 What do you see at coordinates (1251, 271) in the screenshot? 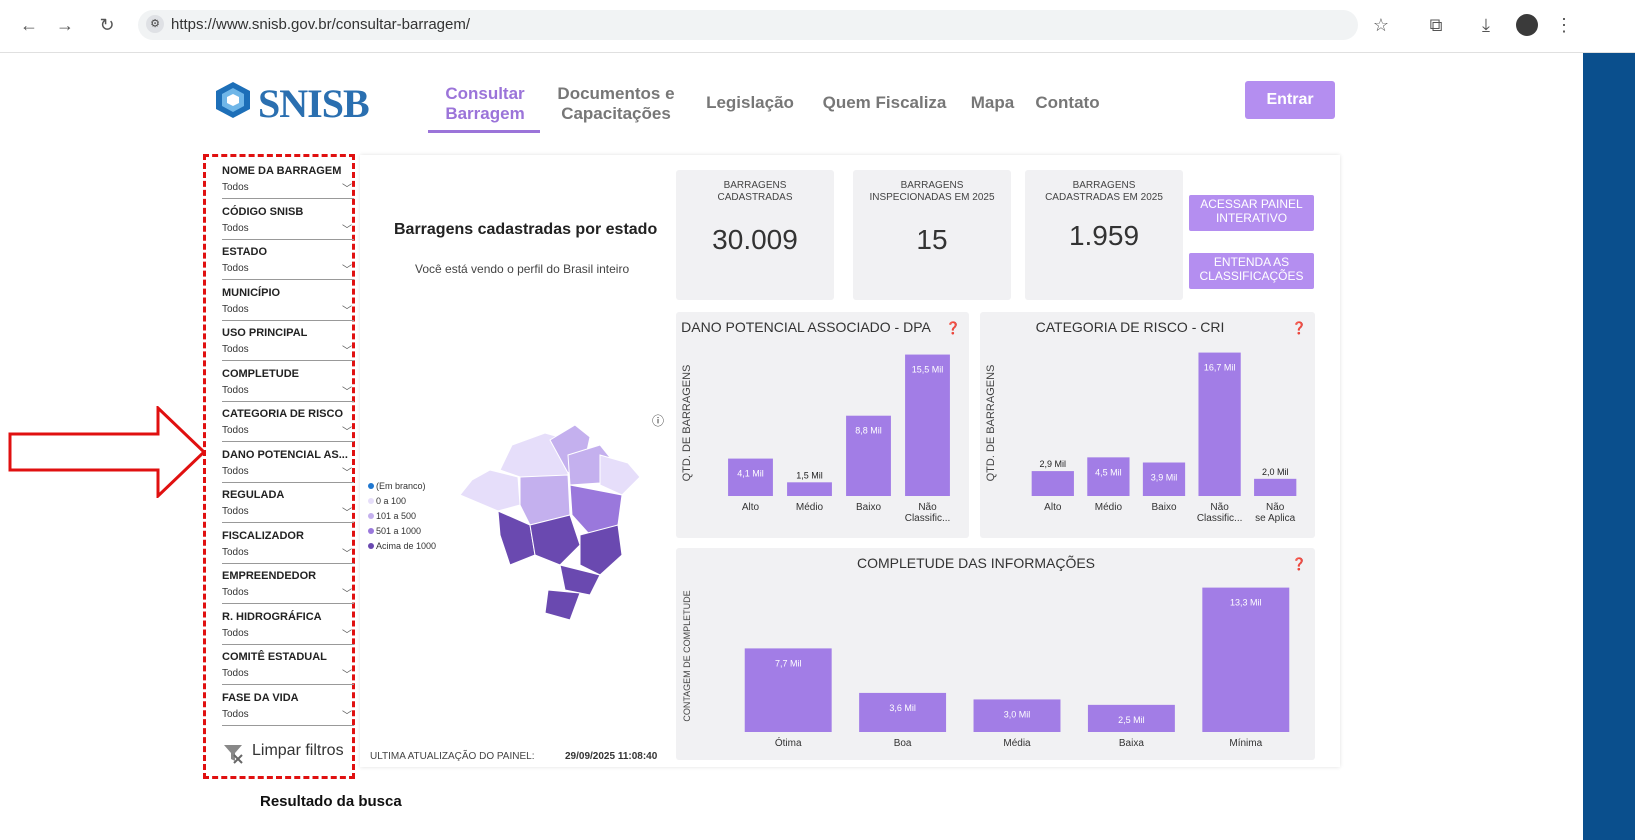
I see `classifications-button: ENTENDA AS CLASSIFICAÇÕES` at bounding box center [1251, 271].